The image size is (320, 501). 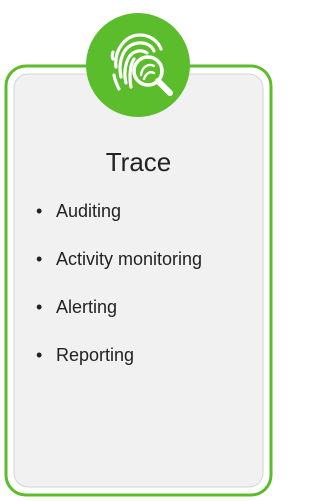 I want to click on card-title: Trace, so click(x=138, y=162).